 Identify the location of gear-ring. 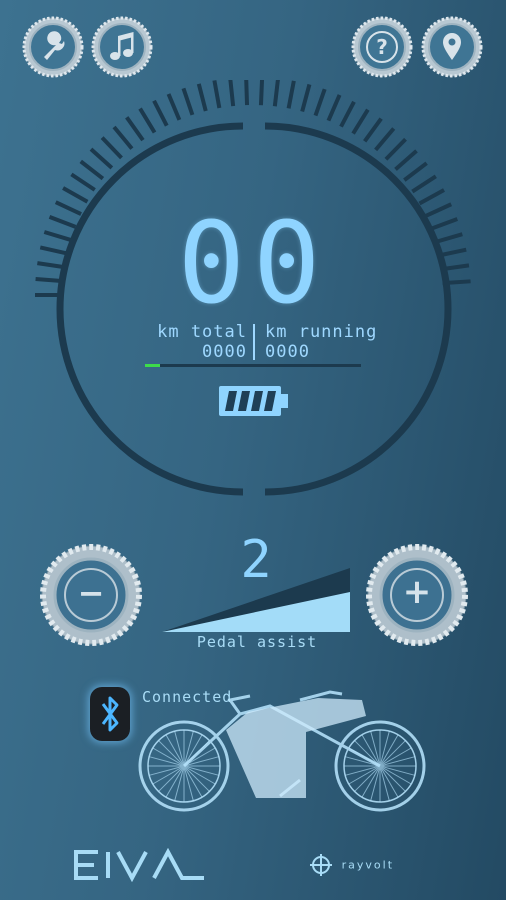
(53, 47).